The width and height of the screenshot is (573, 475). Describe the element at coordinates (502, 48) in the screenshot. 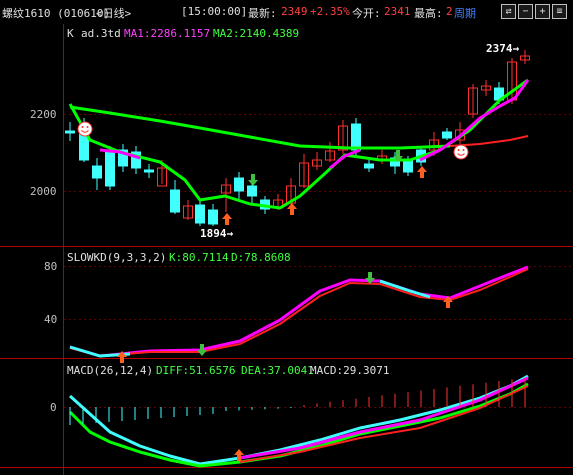

I see `max-price-label: 2374→` at that location.